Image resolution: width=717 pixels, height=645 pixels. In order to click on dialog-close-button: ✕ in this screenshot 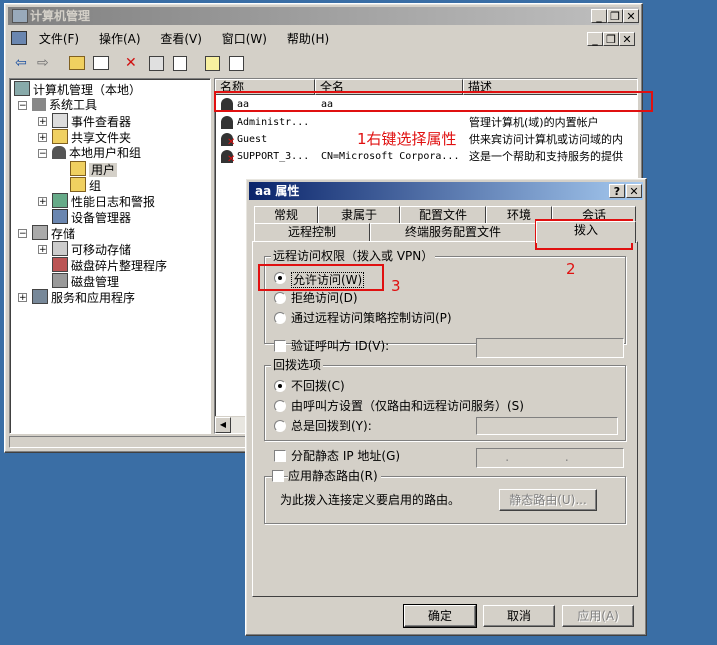, I will do `click(634, 191)`.